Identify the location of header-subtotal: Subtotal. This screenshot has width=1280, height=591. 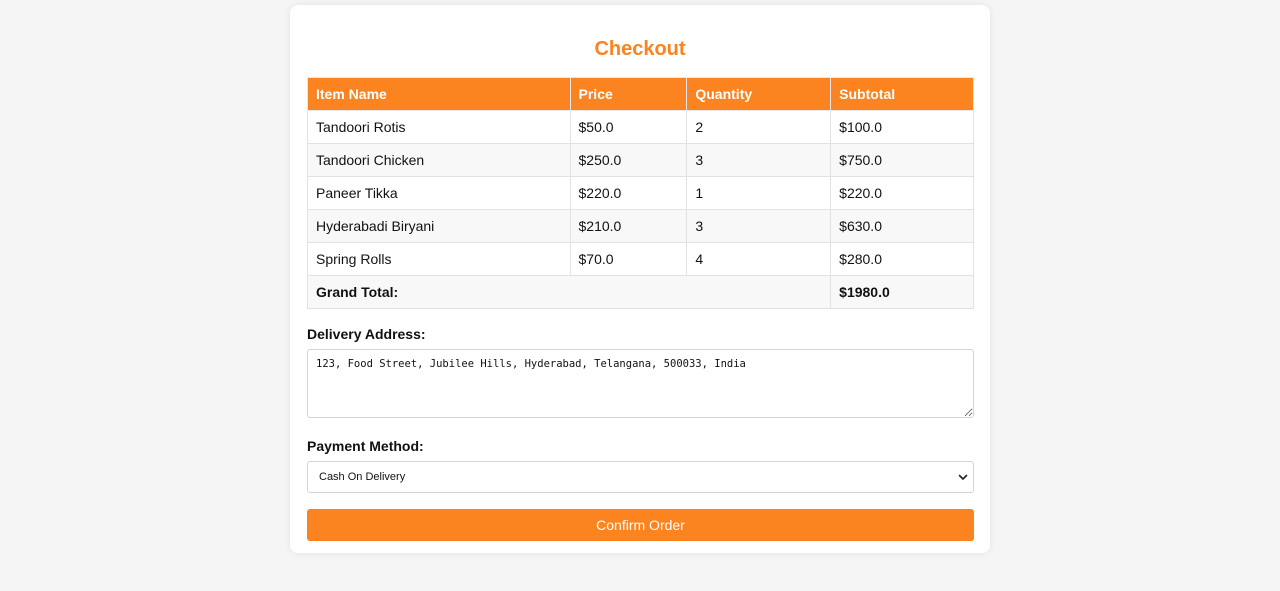
(902, 94).